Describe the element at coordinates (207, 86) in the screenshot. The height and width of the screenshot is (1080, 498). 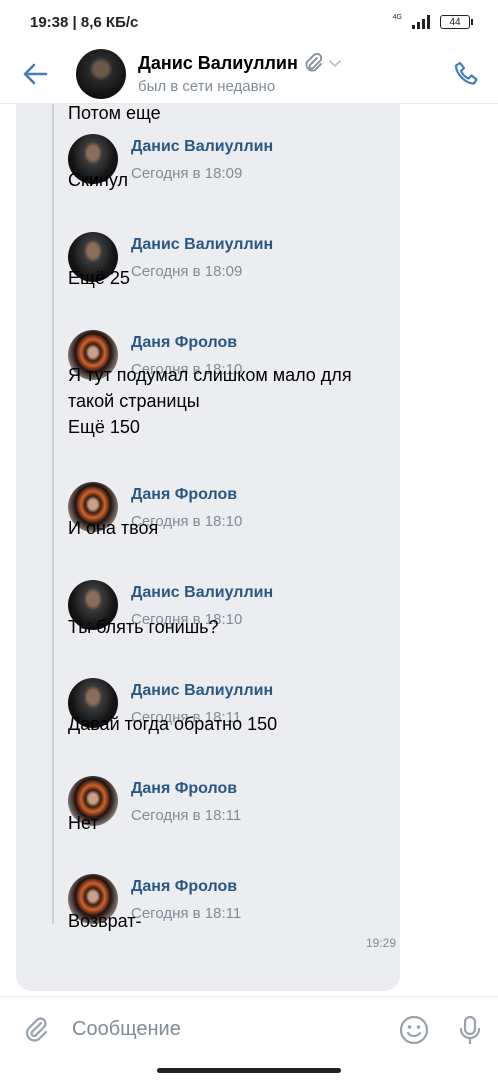
I see `contact-status: был в сети недавно` at that location.